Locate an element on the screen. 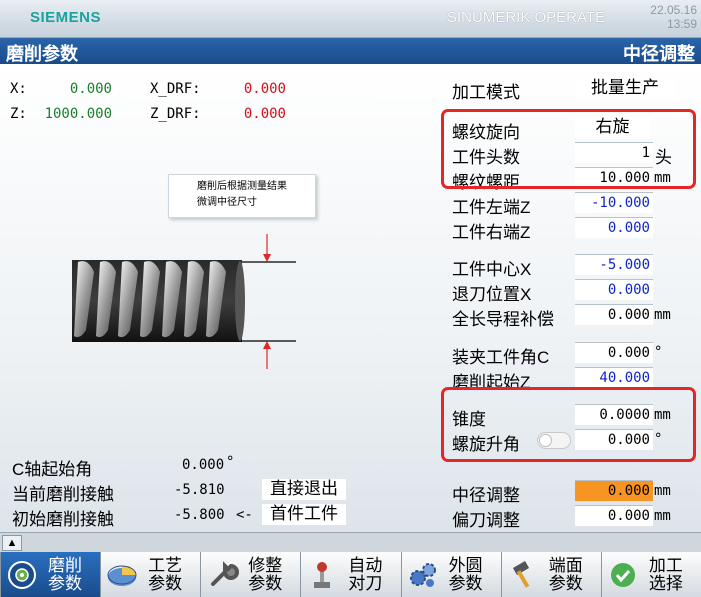  offset-unit: mm is located at coordinates (662, 516).